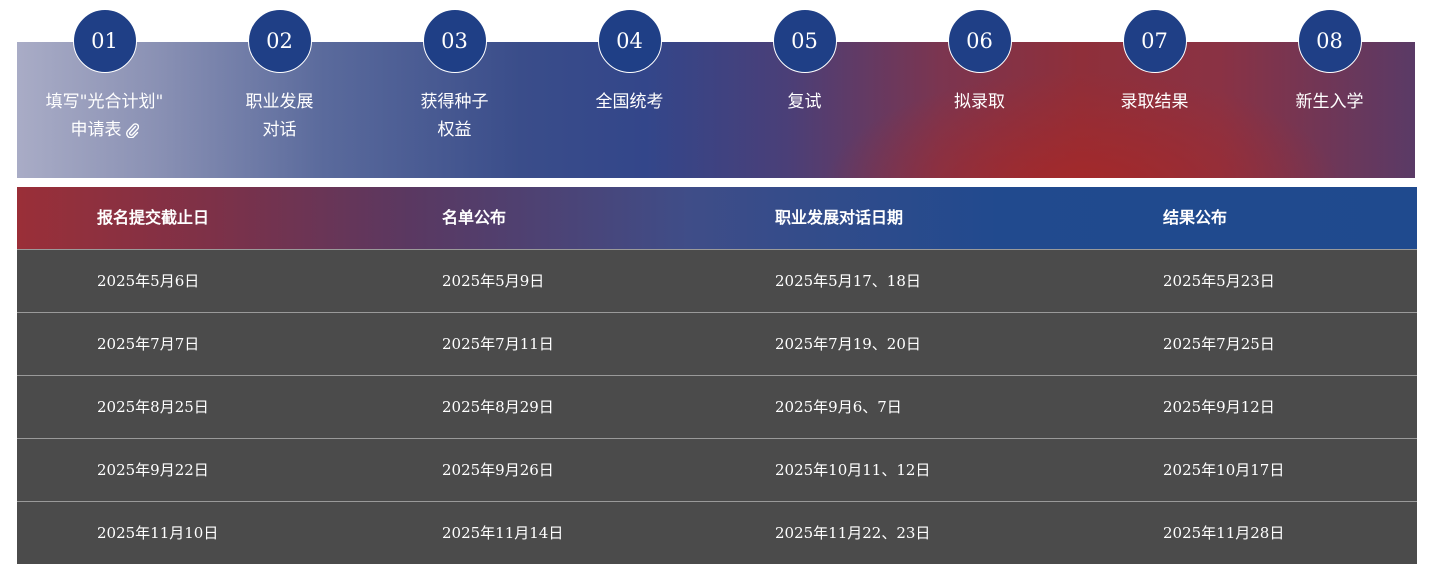  Describe the element at coordinates (454, 41) in the screenshot. I see `step-number: 03` at that location.